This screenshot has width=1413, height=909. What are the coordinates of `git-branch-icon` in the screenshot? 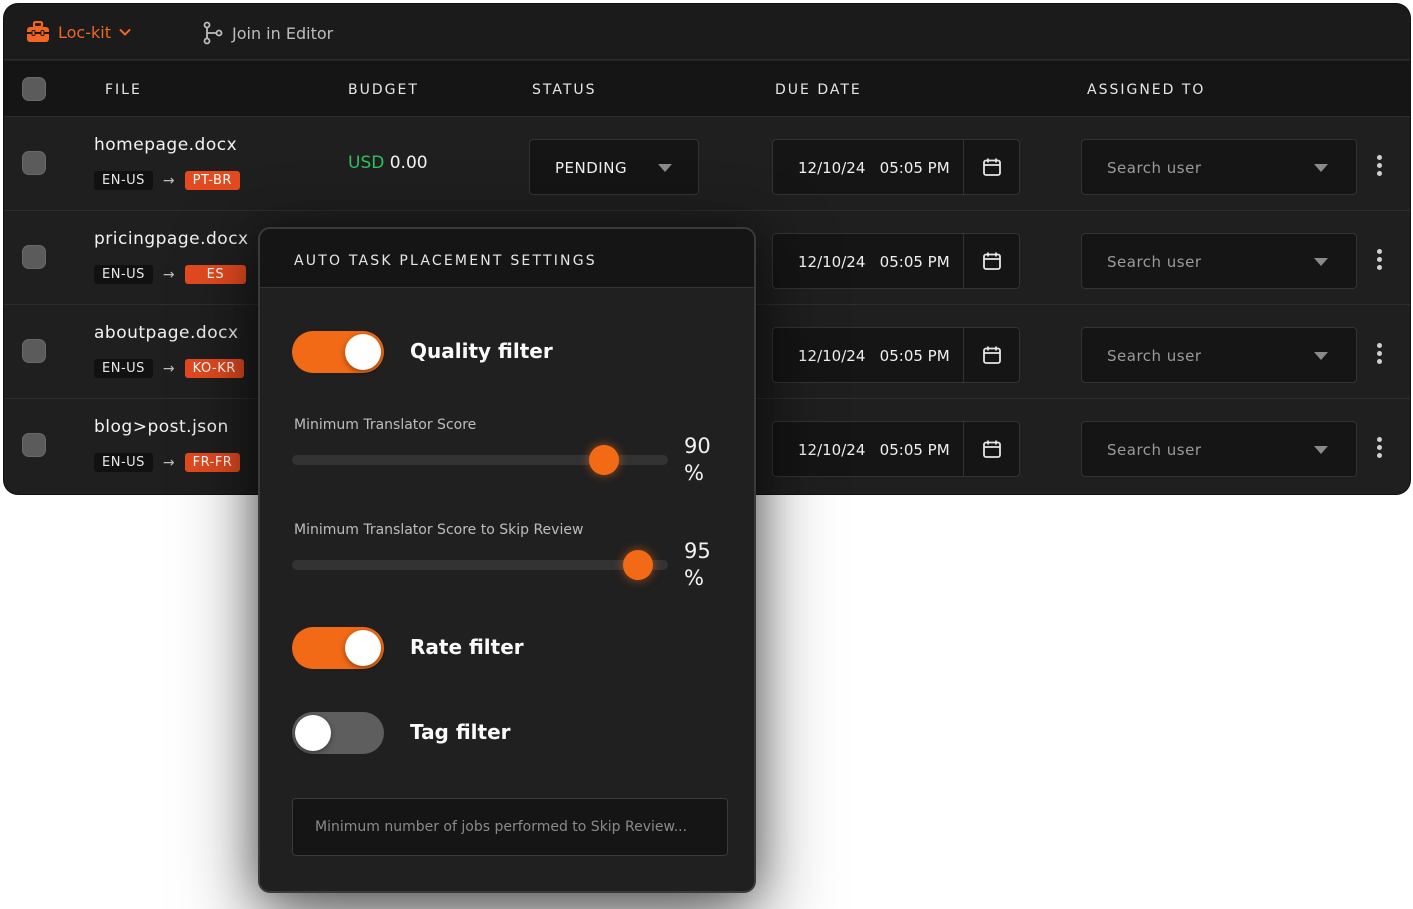 It's located at (213, 33).